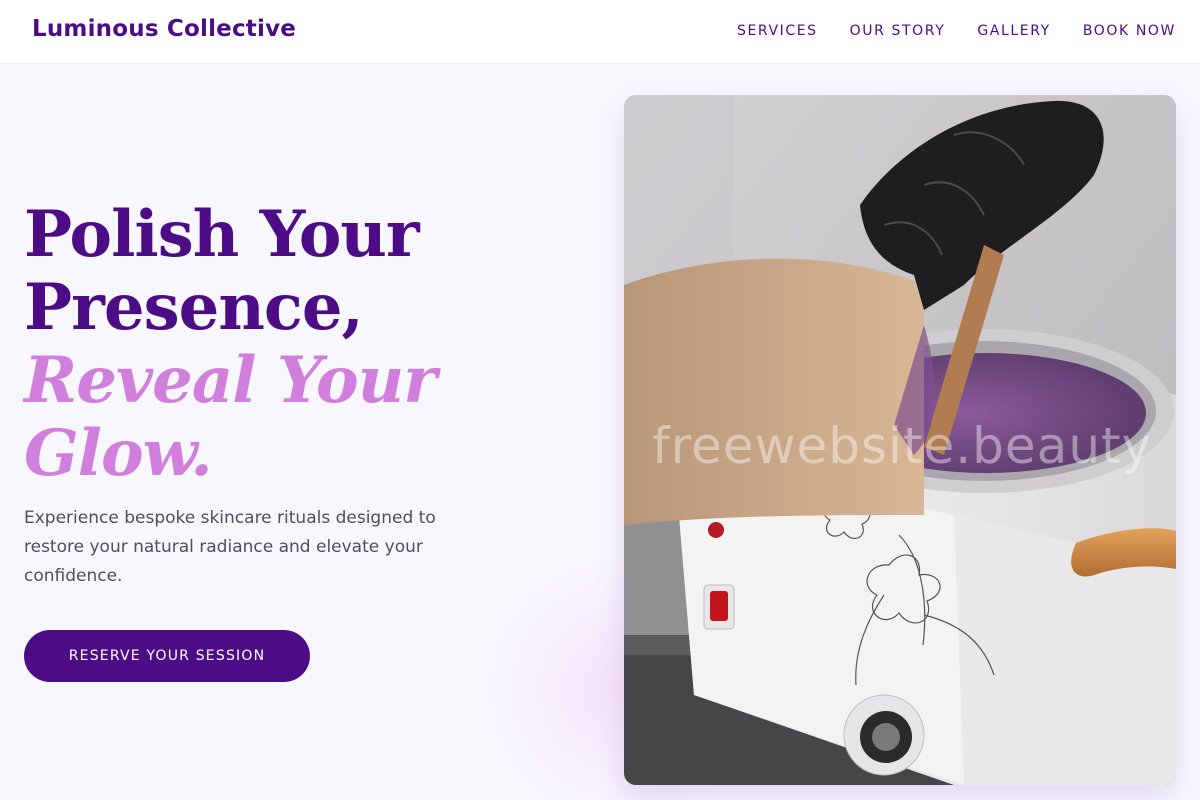 This screenshot has height=800, width=1200. What do you see at coordinates (1129, 31) in the screenshot?
I see `nav-book-now: BOOK NOW` at bounding box center [1129, 31].